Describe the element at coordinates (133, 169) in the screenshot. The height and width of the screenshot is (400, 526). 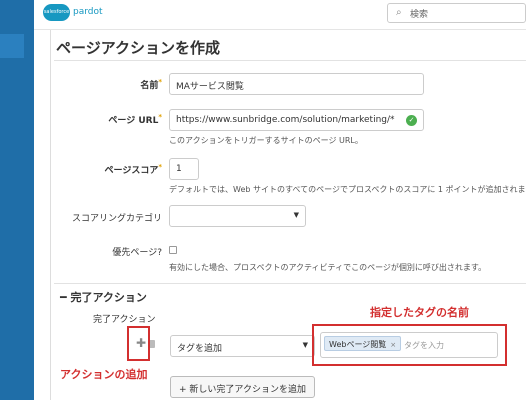
I see `page-score-label: ページスコア*` at that location.